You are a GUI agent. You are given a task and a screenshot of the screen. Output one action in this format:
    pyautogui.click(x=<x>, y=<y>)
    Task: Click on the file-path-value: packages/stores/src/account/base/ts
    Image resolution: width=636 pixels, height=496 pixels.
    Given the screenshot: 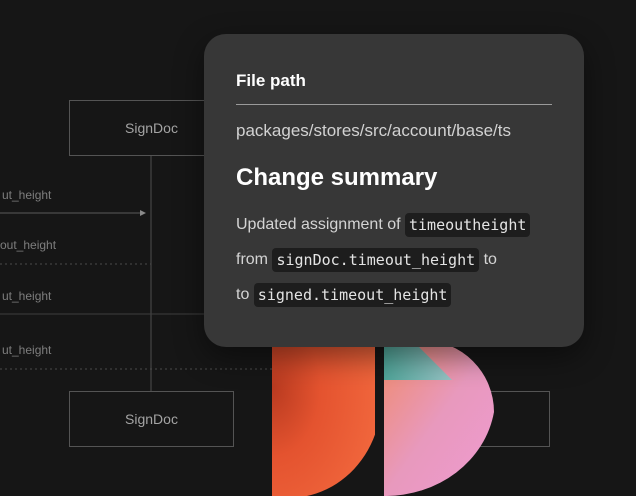 What is the action you would take?
    pyautogui.click(x=373, y=130)
    